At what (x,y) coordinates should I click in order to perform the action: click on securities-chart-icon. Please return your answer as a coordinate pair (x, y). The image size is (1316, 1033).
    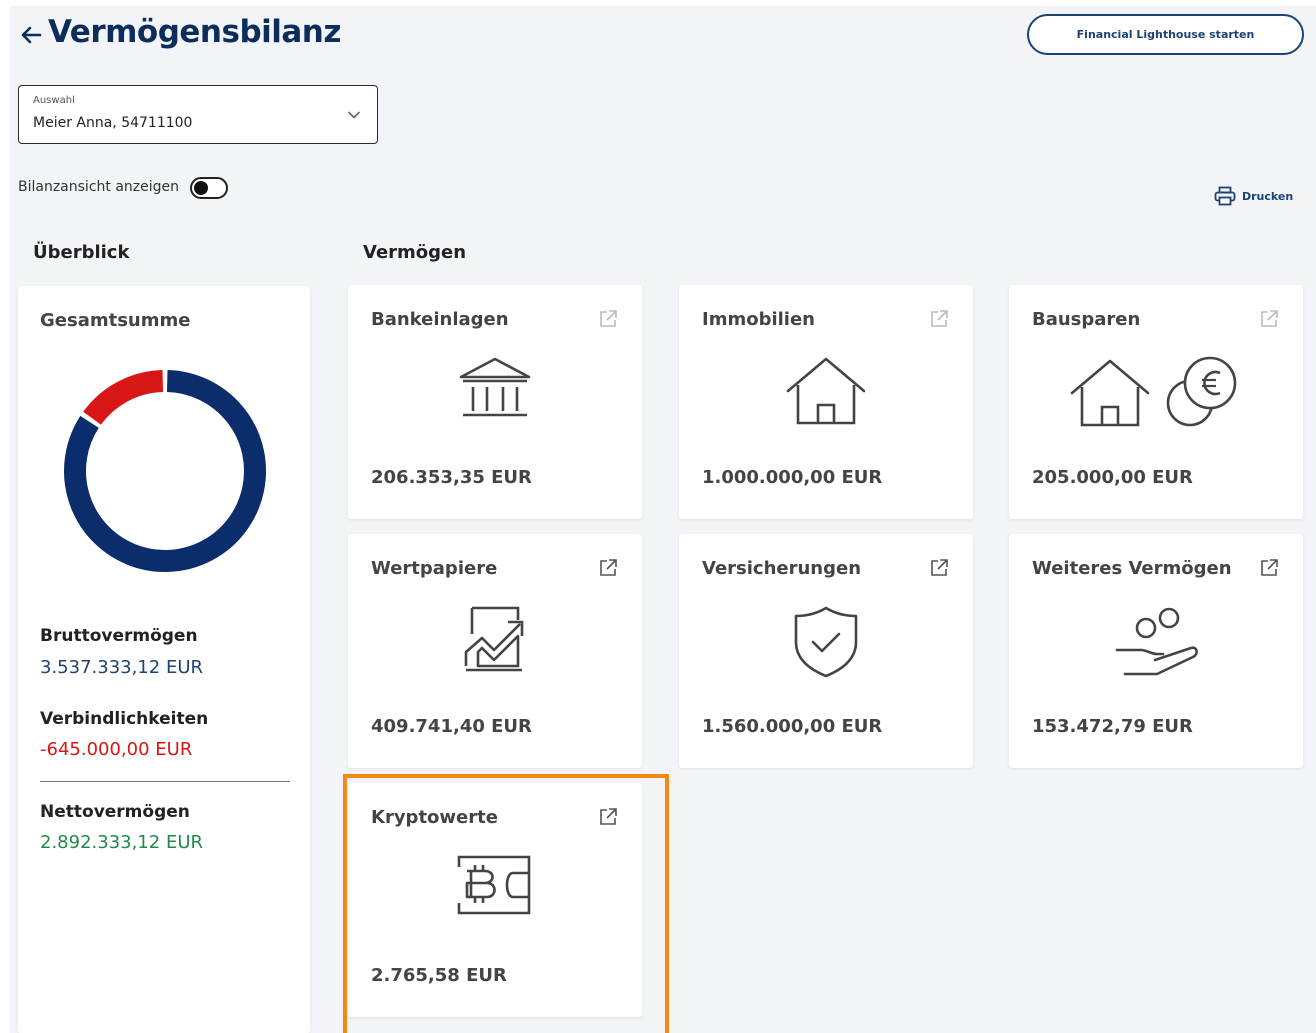
    Looking at the image, I should click on (495, 644).